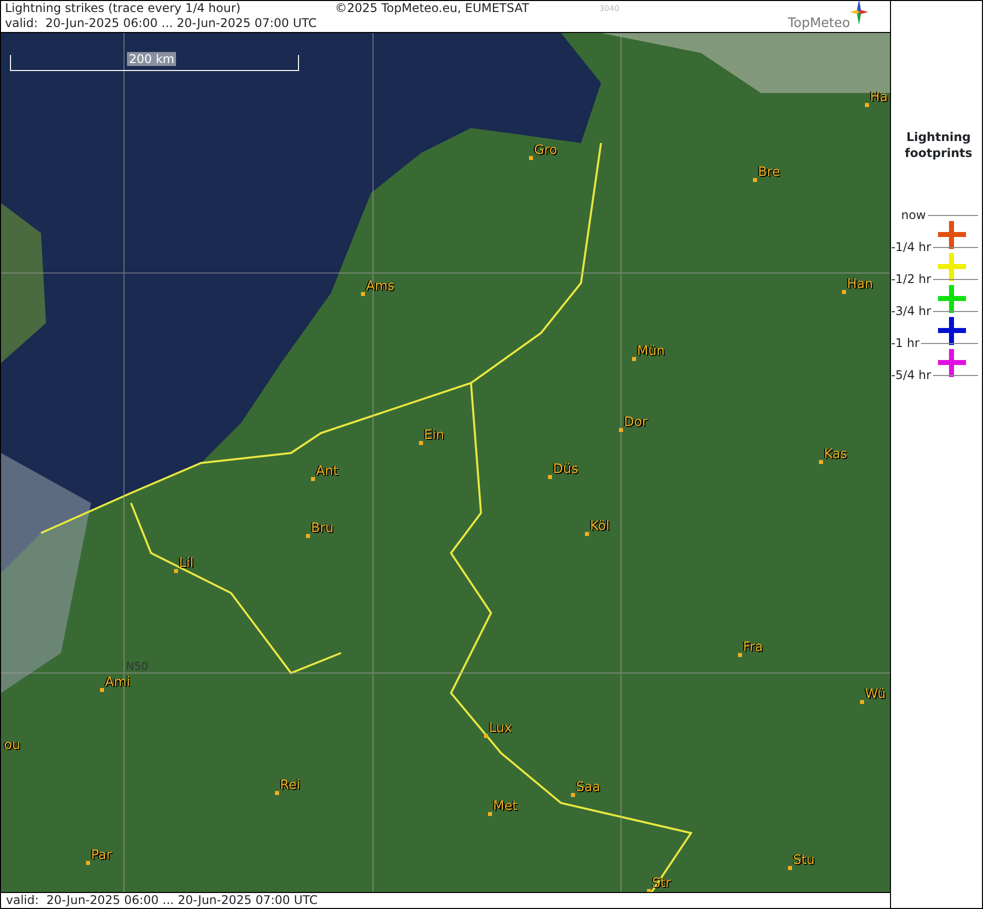  Describe the element at coordinates (651, 351) in the screenshot. I see `city-label: Mün` at that location.